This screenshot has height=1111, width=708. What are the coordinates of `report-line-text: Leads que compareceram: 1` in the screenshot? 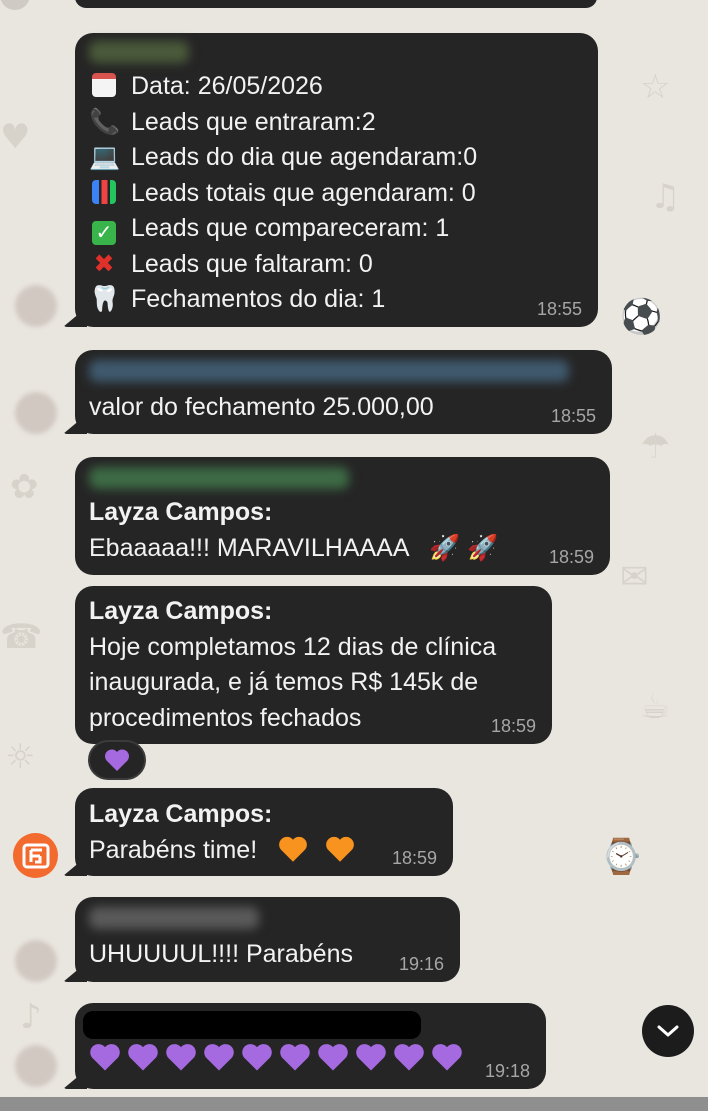 It's located at (290, 228).